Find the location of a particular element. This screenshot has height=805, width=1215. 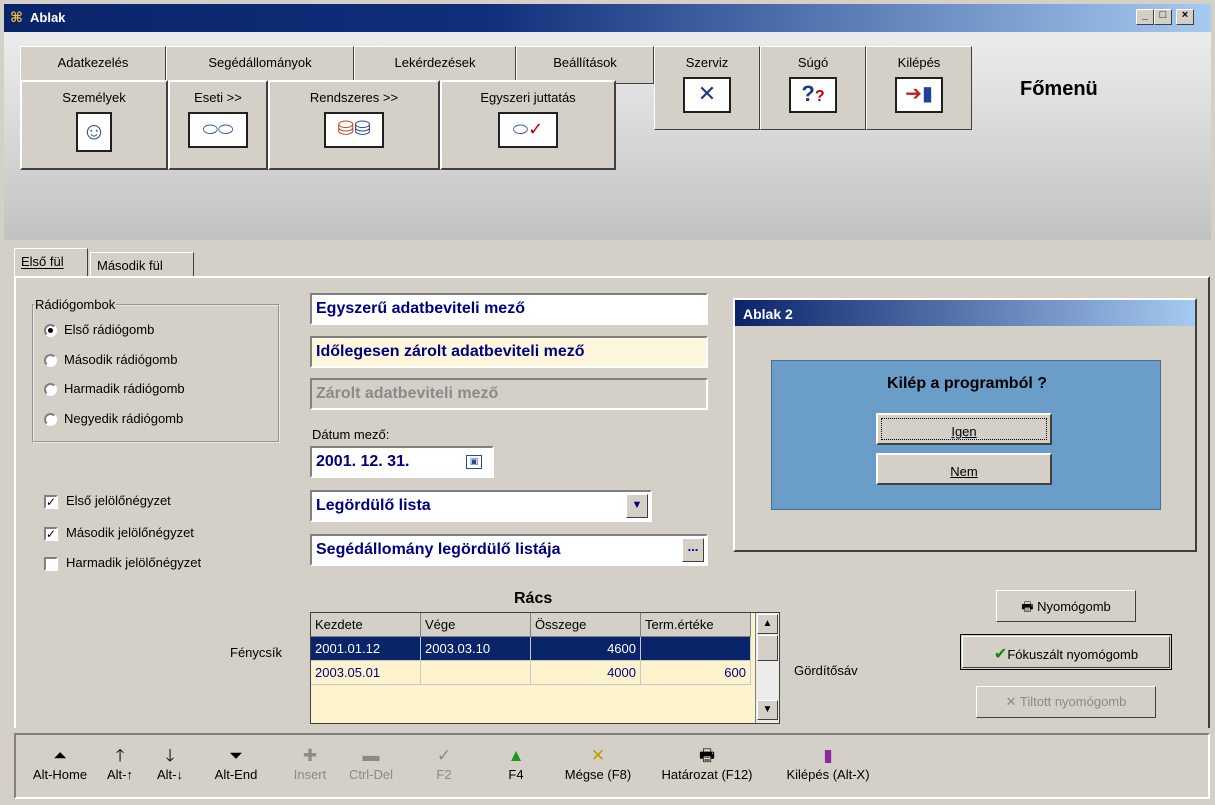

toolbar-exit: ▮ Kilépés (Alt-X) is located at coordinates (828, 763).